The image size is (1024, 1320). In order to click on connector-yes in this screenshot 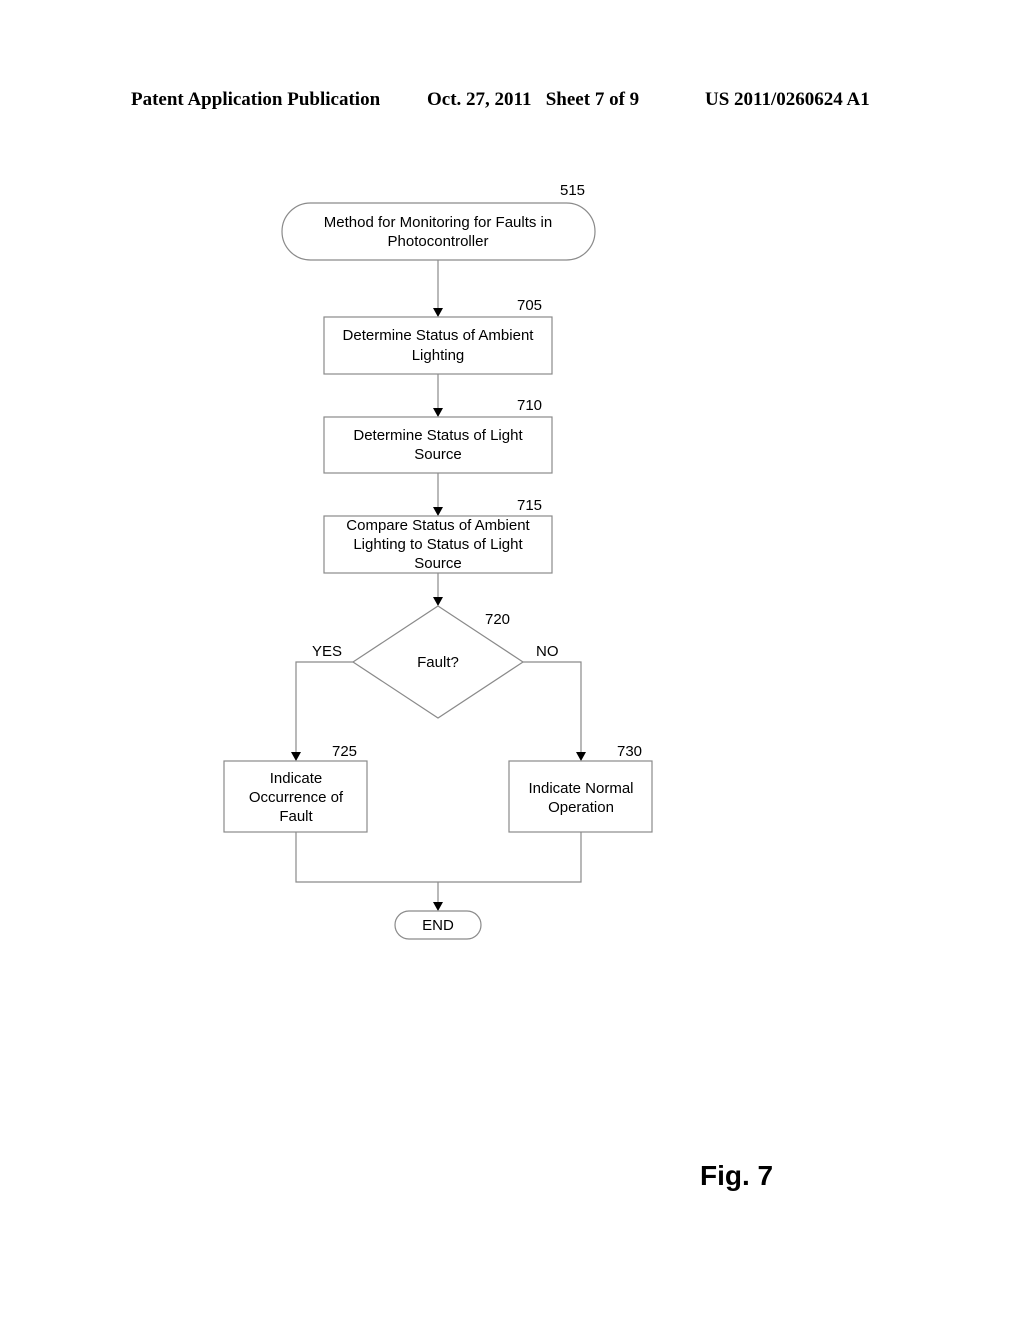, I will do `click(324, 707)`.